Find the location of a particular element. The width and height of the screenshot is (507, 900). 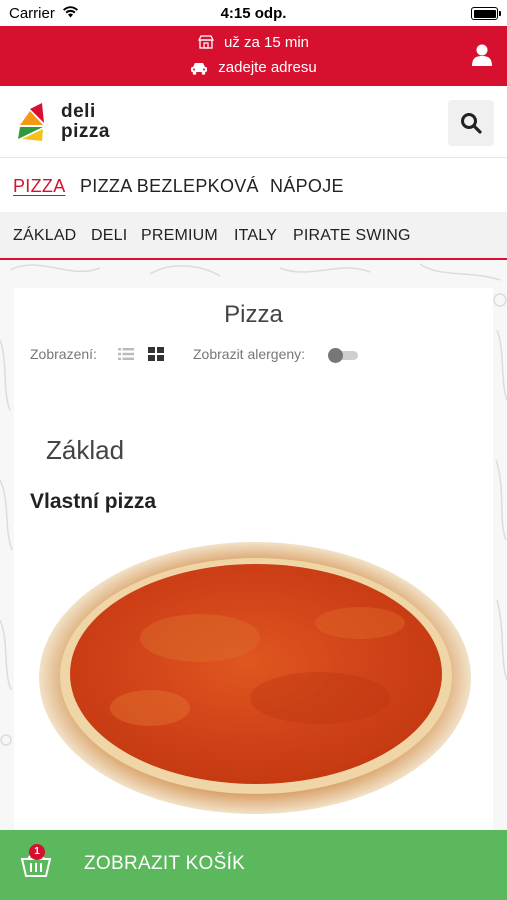

category-tabs: PIZZA PIZZA BEZLEPKOVÁ NÁPOJE is located at coordinates (253, 185).